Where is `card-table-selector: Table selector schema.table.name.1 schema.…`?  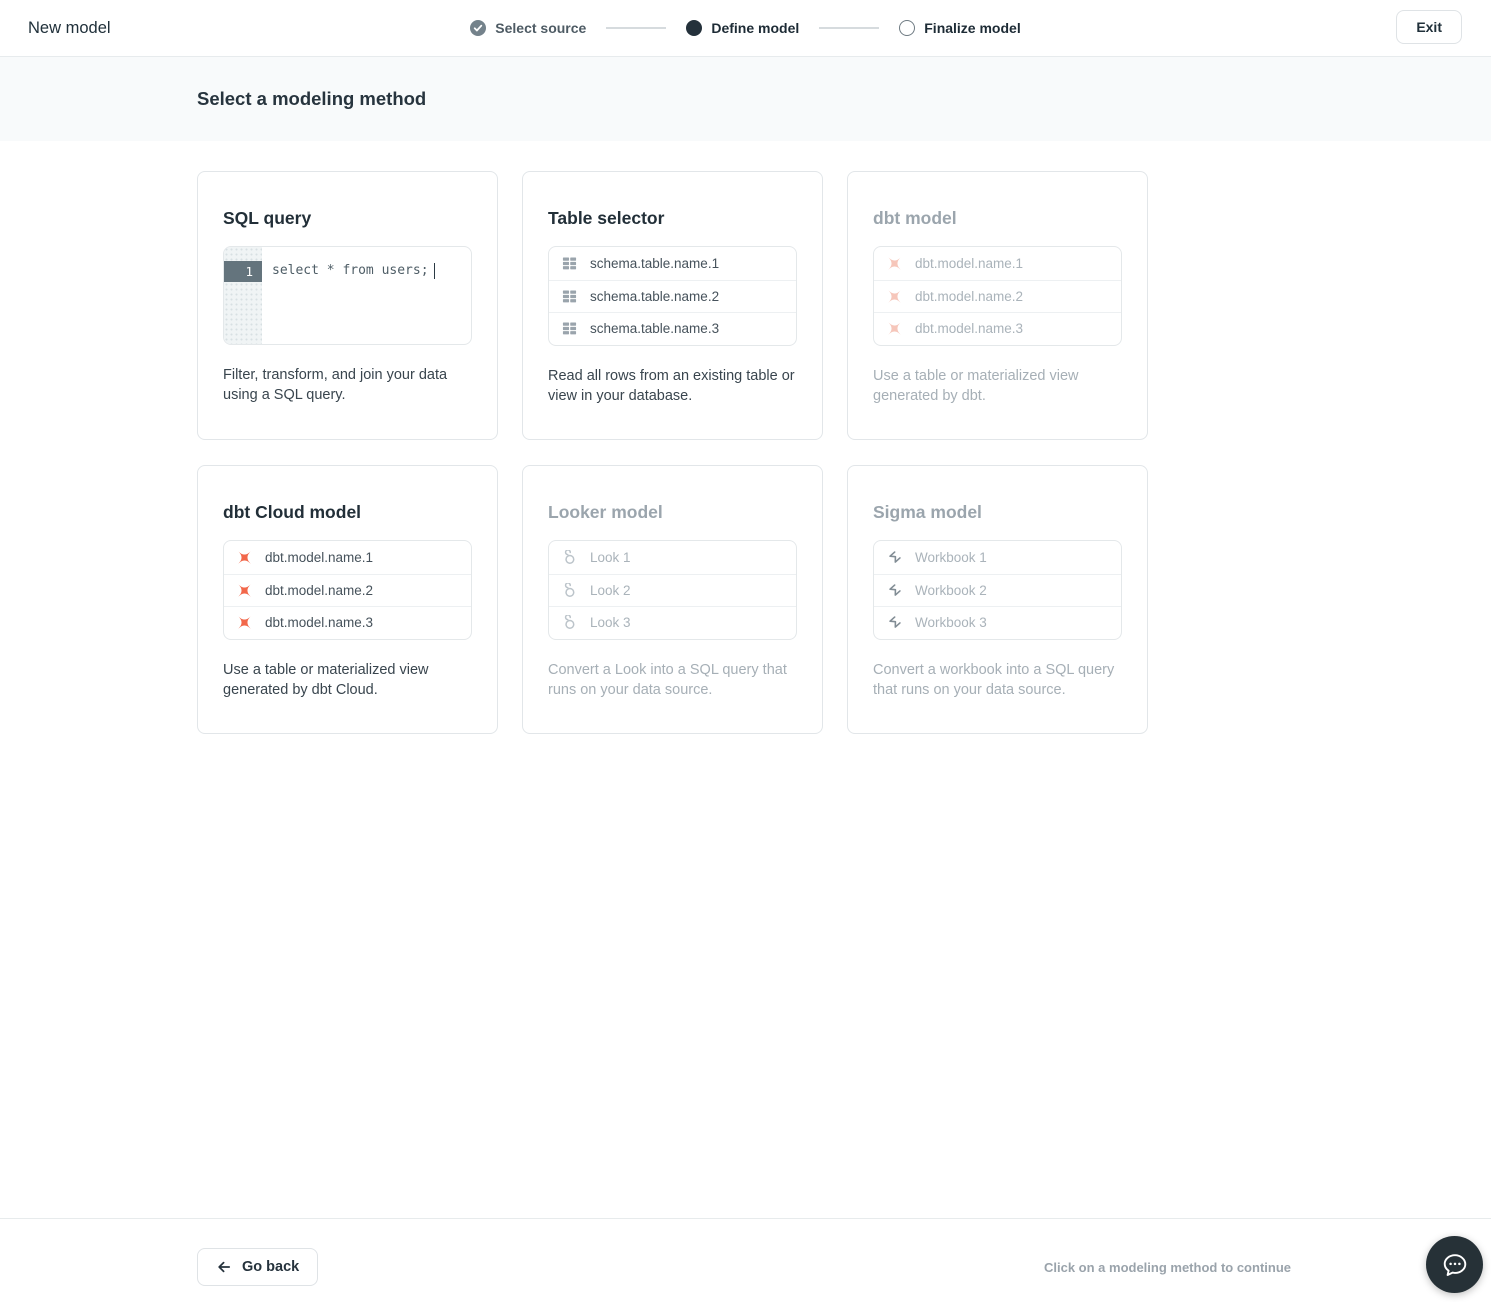 card-table-selector: Table selector schema.table.name.1 schema.… is located at coordinates (672, 305).